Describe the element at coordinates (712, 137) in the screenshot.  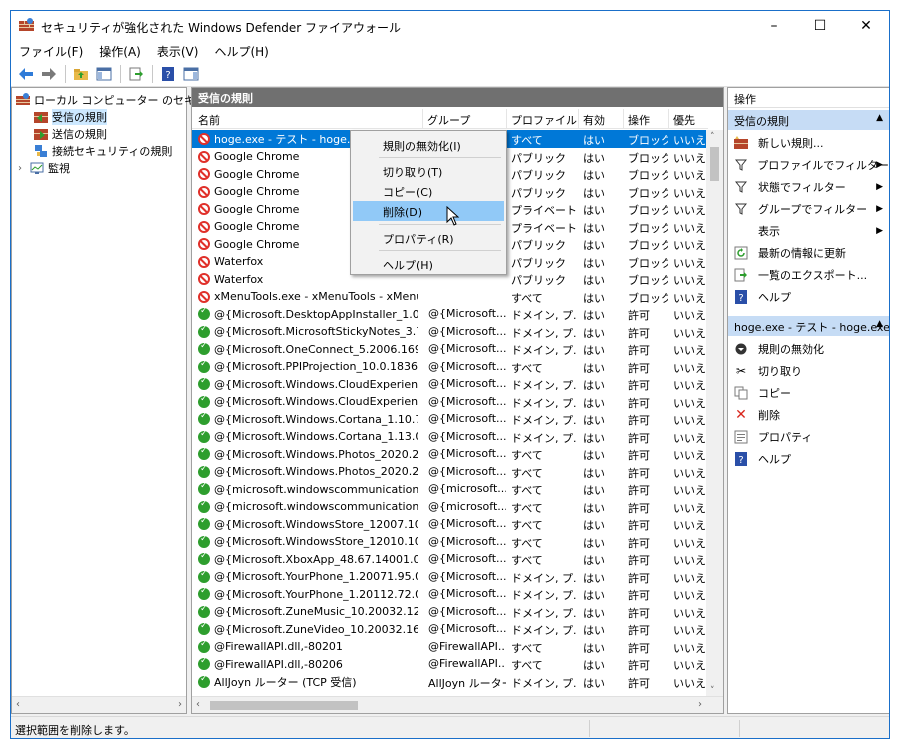
I see `scroll-up-icon: ˄` at that location.